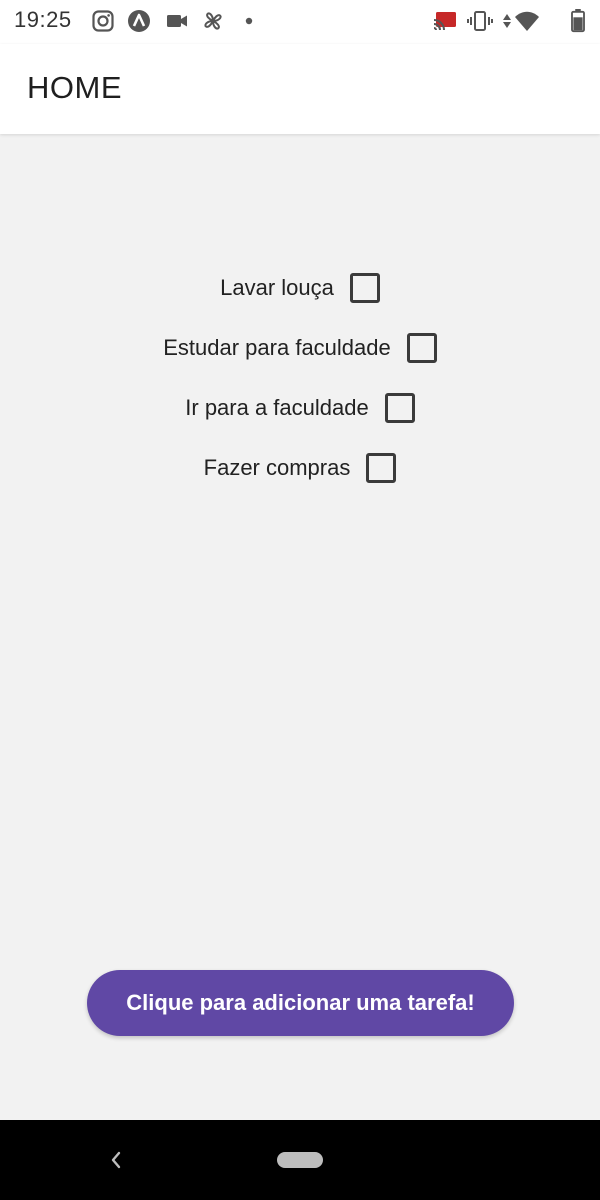 The width and height of the screenshot is (600, 1200). I want to click on back-icon, so click(117, 1160).